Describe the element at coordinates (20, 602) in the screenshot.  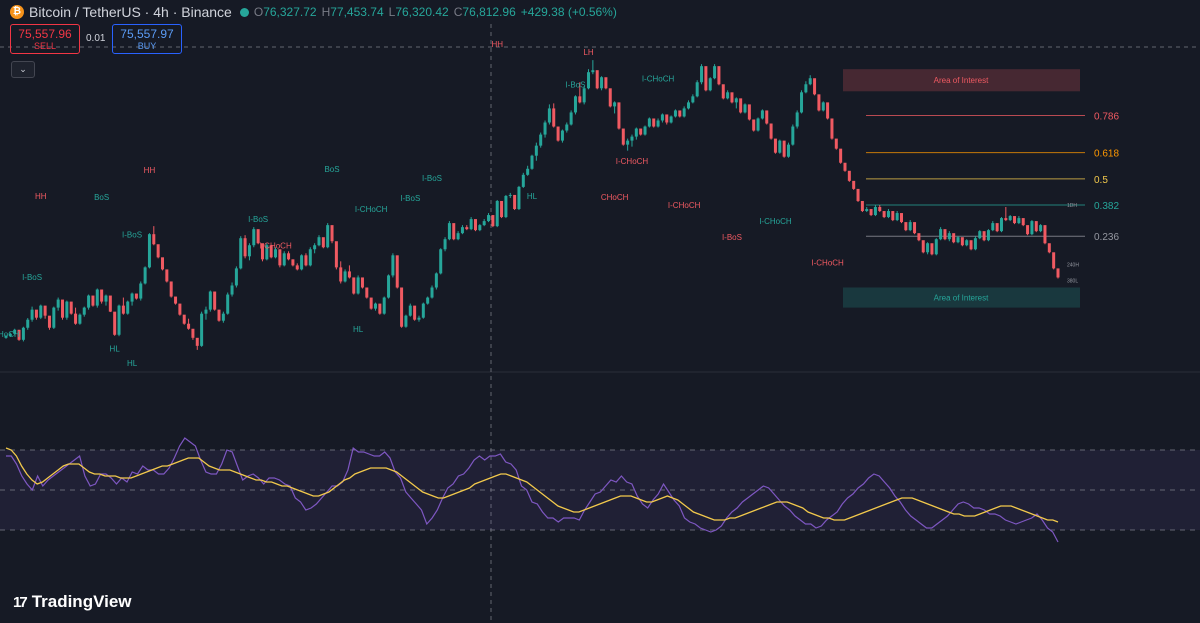
I see `tradingview-logo-icon: 17` at that location.